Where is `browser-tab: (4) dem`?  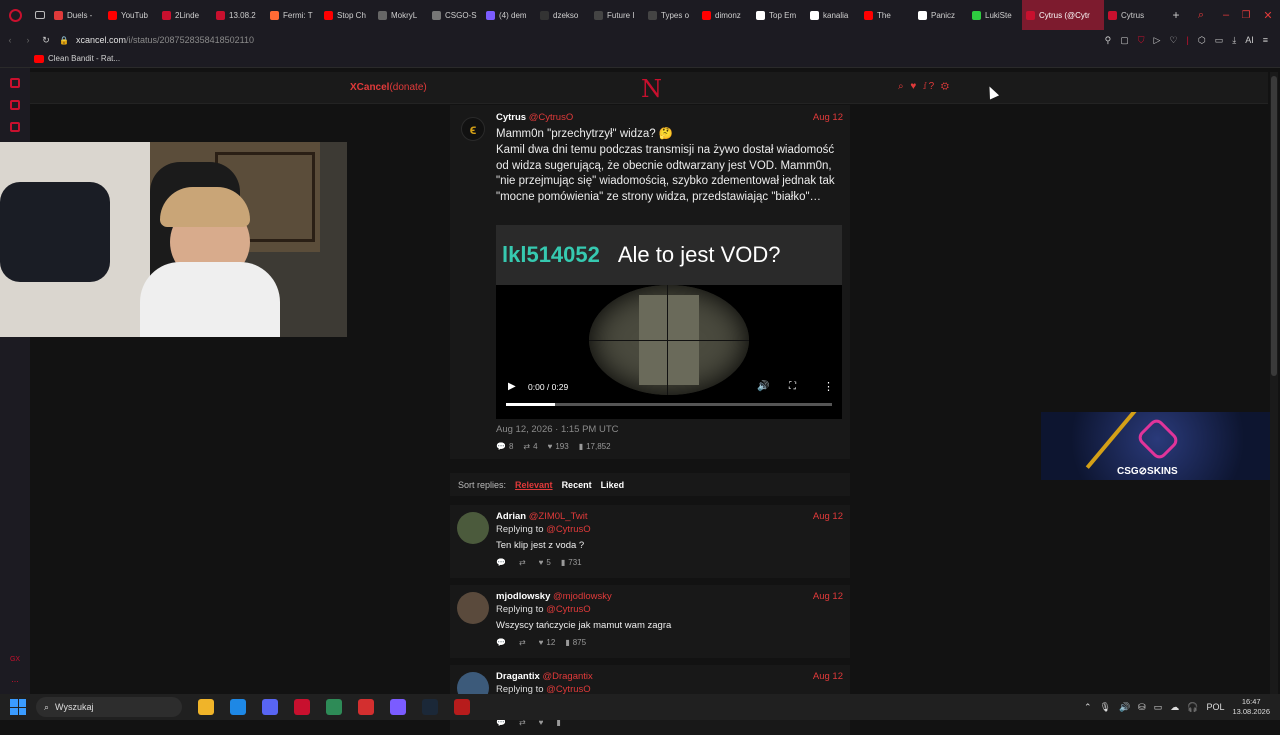 browser-tab: (4) dem is located at coordinates (509, 15).